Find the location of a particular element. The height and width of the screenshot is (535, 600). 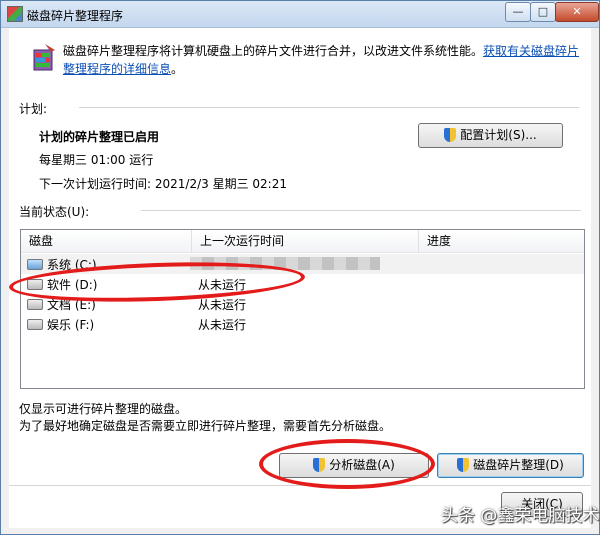

title-bar: 磁盘碎片整理程序 — □ ✕ is located at coordinates (300, 14).